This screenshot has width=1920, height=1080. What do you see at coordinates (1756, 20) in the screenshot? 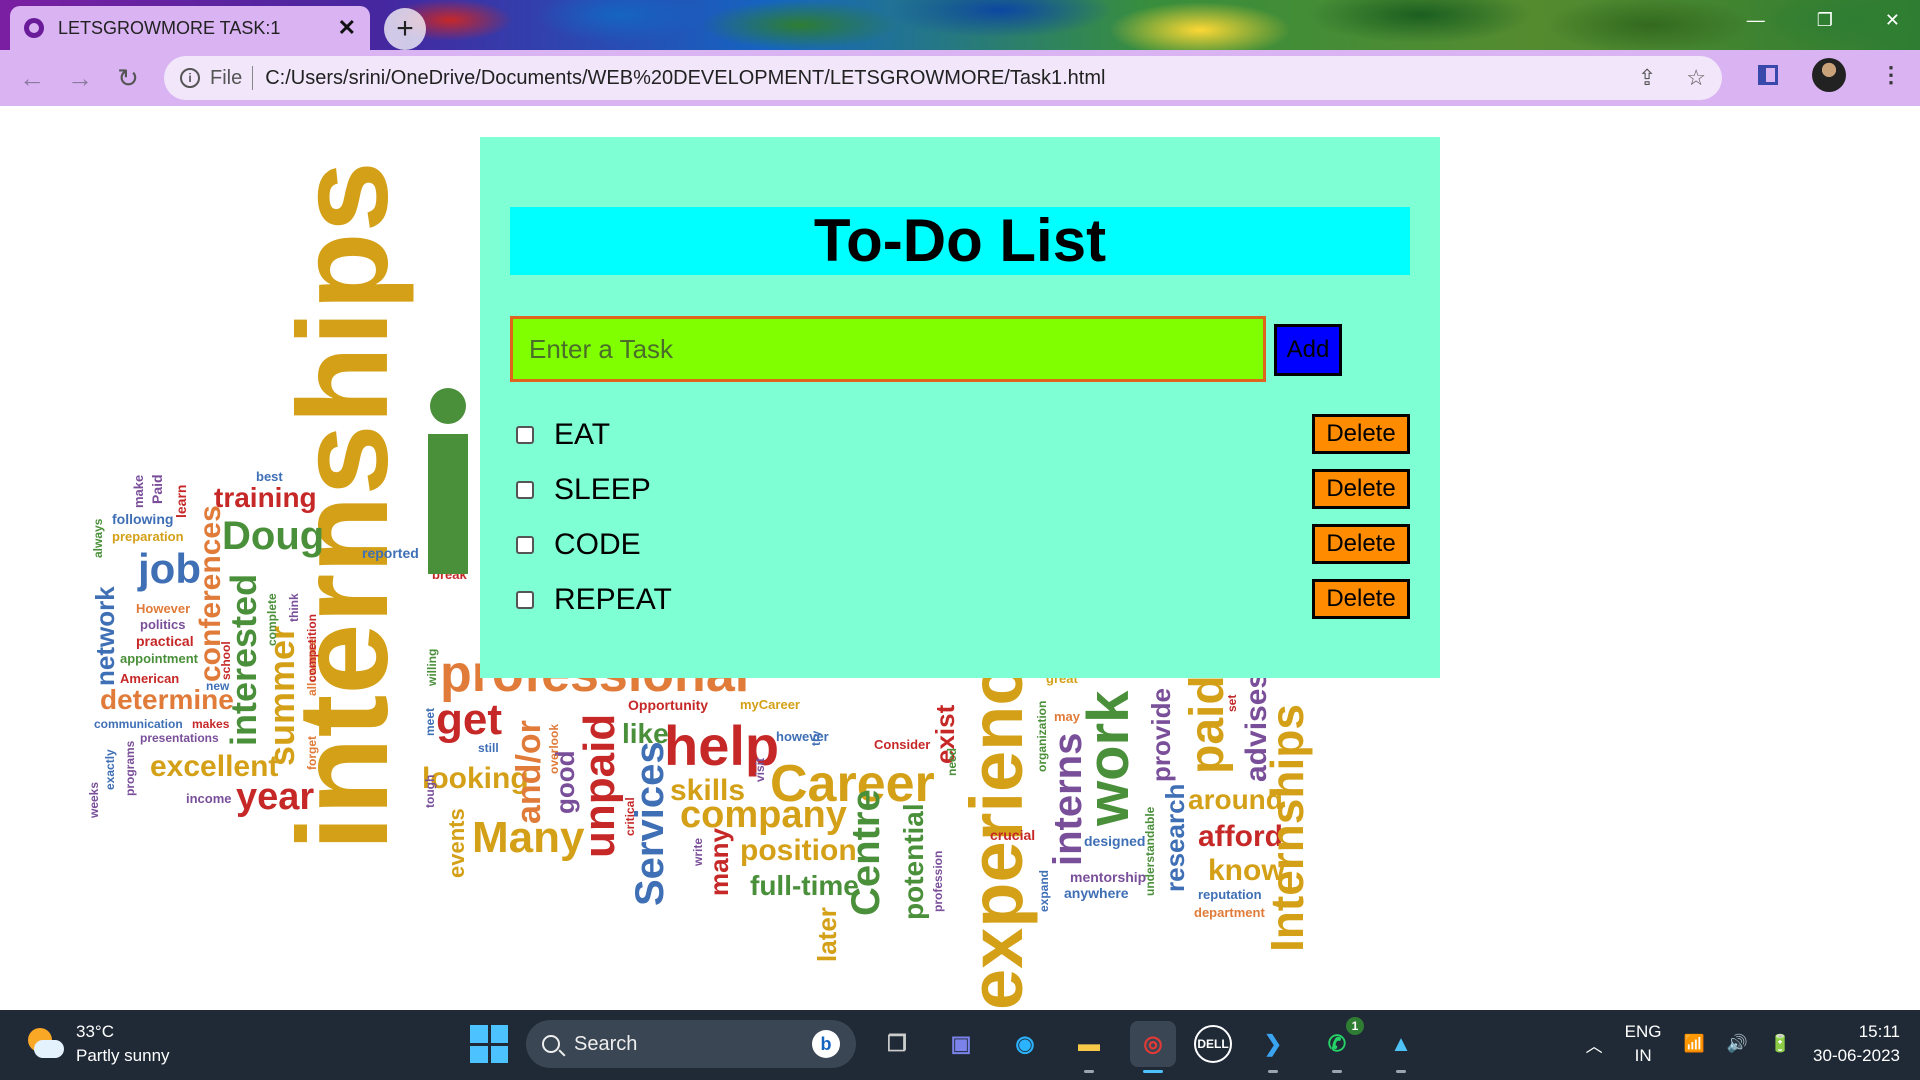
I see `minimize-icon: —` at bounding box center [1756, 20].